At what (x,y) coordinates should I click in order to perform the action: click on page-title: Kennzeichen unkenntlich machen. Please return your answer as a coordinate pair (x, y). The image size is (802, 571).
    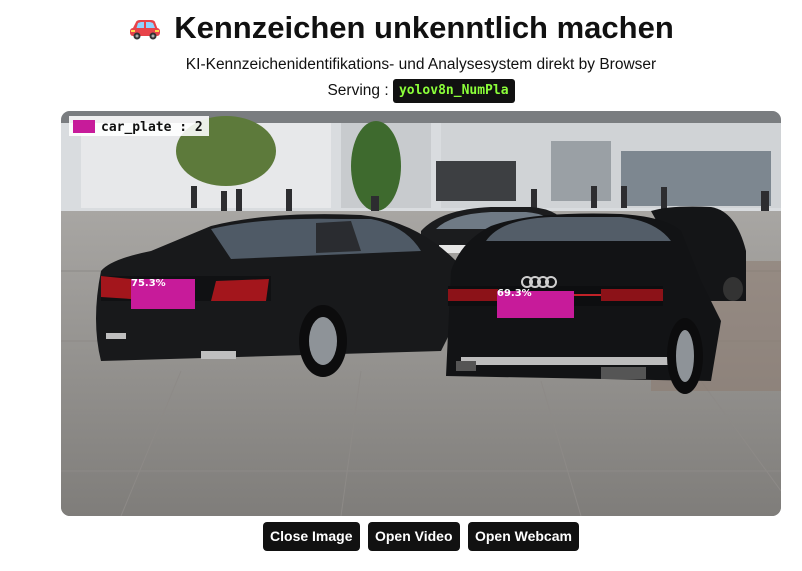
    Looking at the image, I should click on (401, 29).